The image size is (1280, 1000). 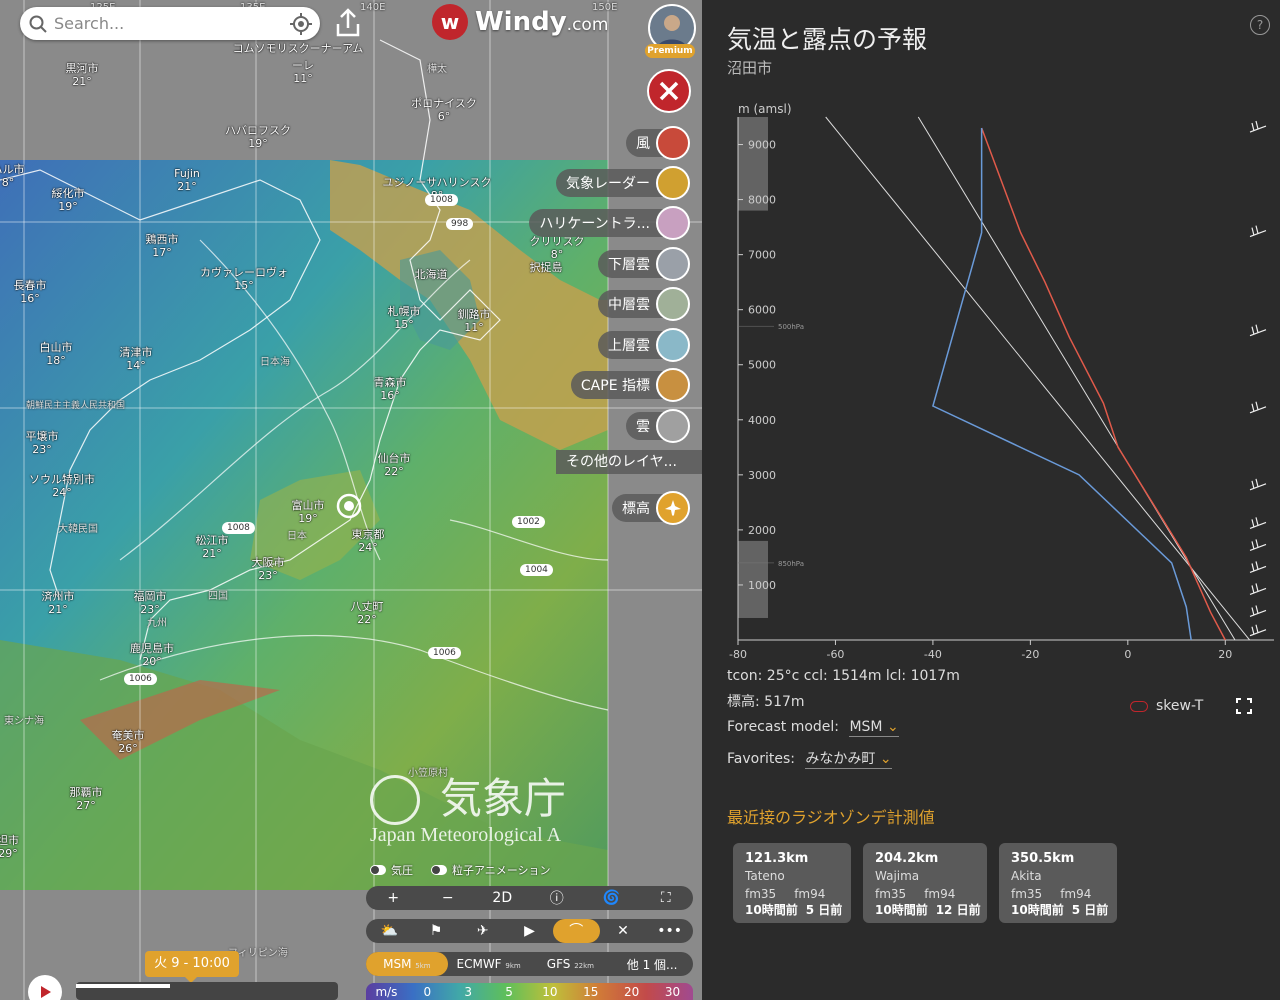 What do you see at coordinates (128, 742) in the screenshot?
I see `city-label: 奄美市 26°` at bounding box center [128, 742].